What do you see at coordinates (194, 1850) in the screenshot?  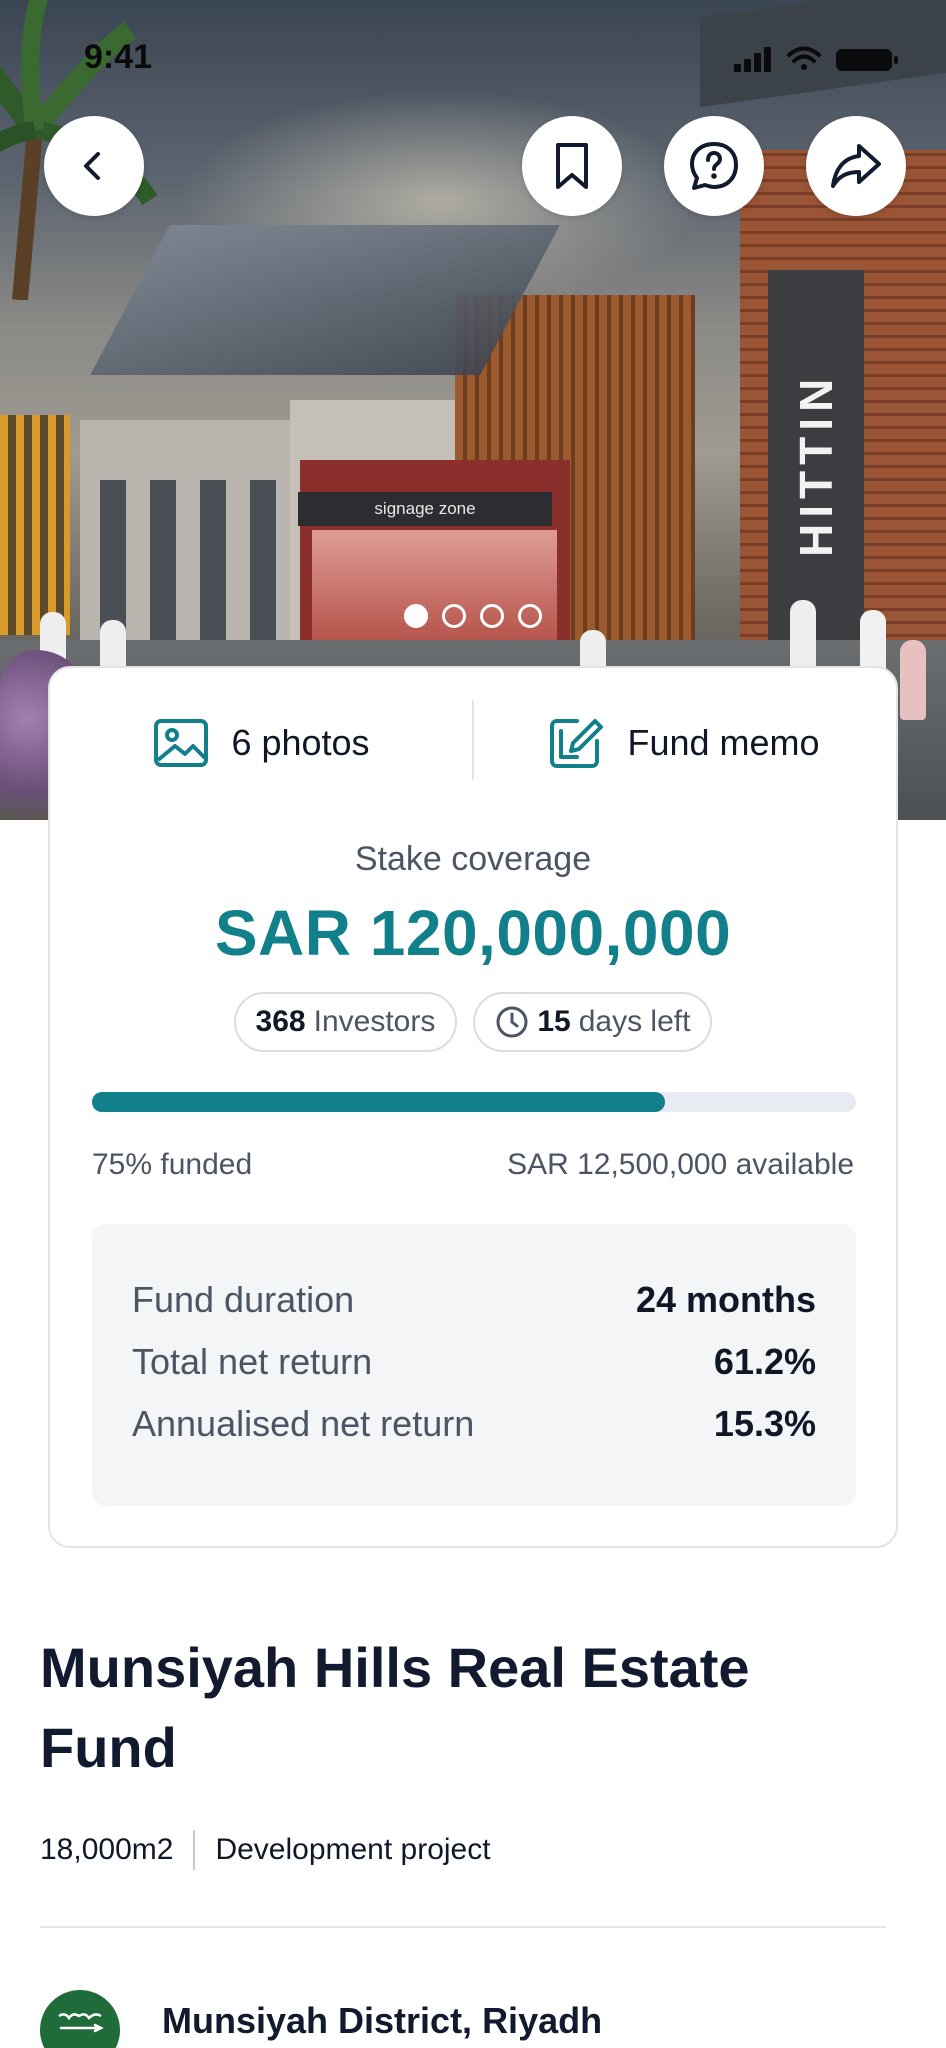 I see `meta-divider` at bounding box center [194, 1850].